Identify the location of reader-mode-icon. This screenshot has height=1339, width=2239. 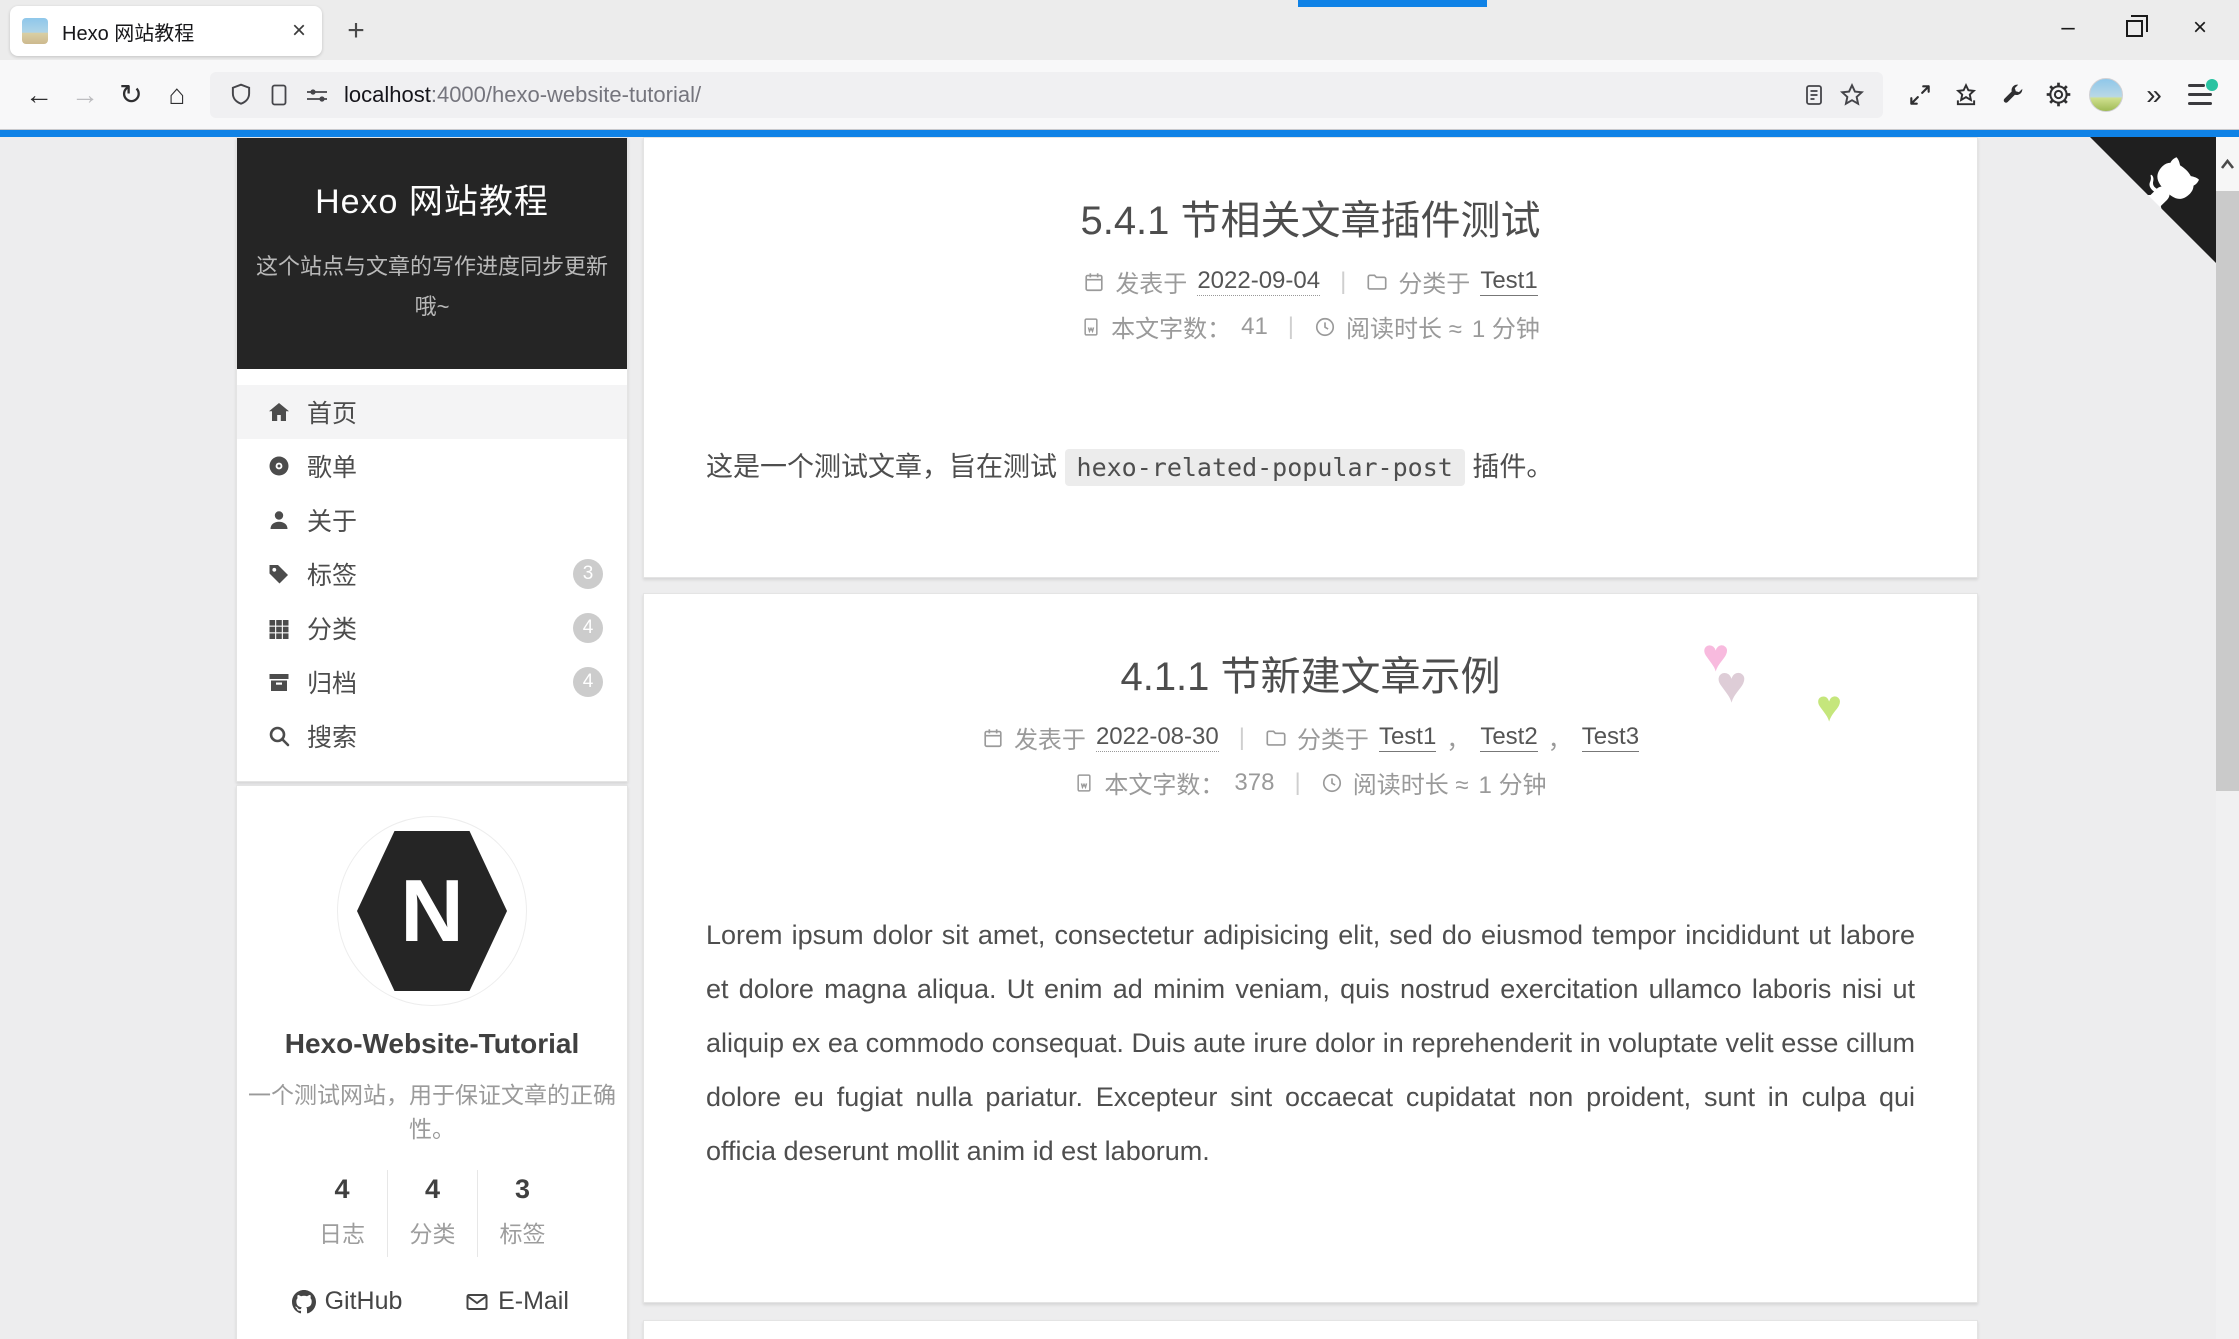
(1814, 95).